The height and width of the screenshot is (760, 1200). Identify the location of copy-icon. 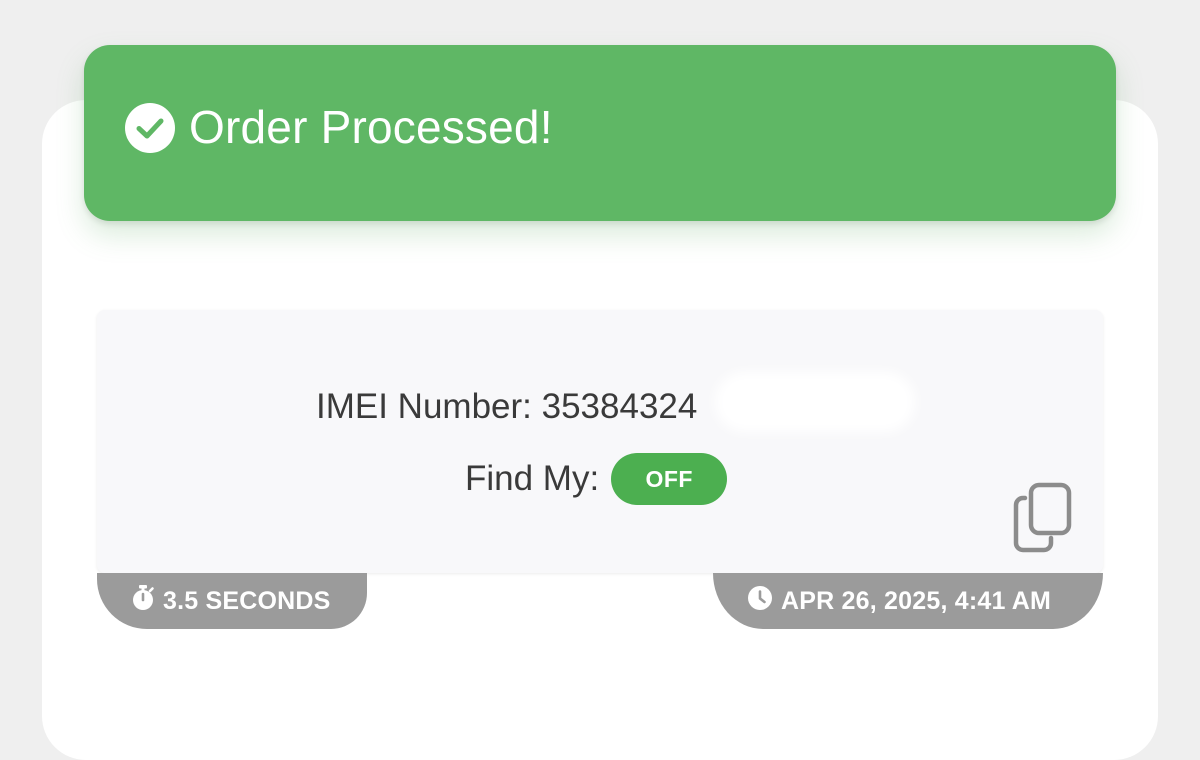
(1046, 521).